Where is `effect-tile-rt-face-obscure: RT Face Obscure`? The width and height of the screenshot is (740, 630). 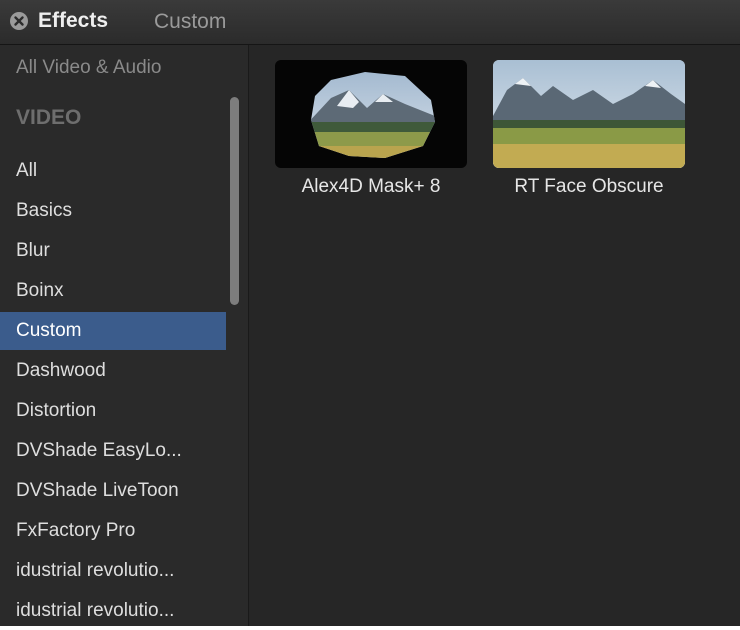
effect-tile-rt-face-obscure: RT Face Obscure is located at coordinates (589, 135).